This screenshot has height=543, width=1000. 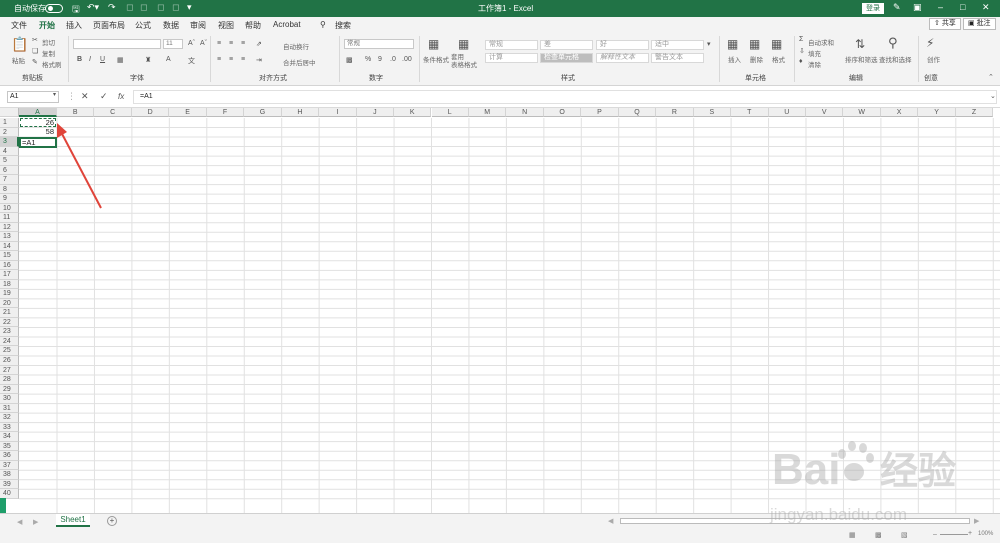 What do you see at coordinates (814, 64) in the screenshot?
I see `clear-button: 清除` at bounding box center [814, 64].